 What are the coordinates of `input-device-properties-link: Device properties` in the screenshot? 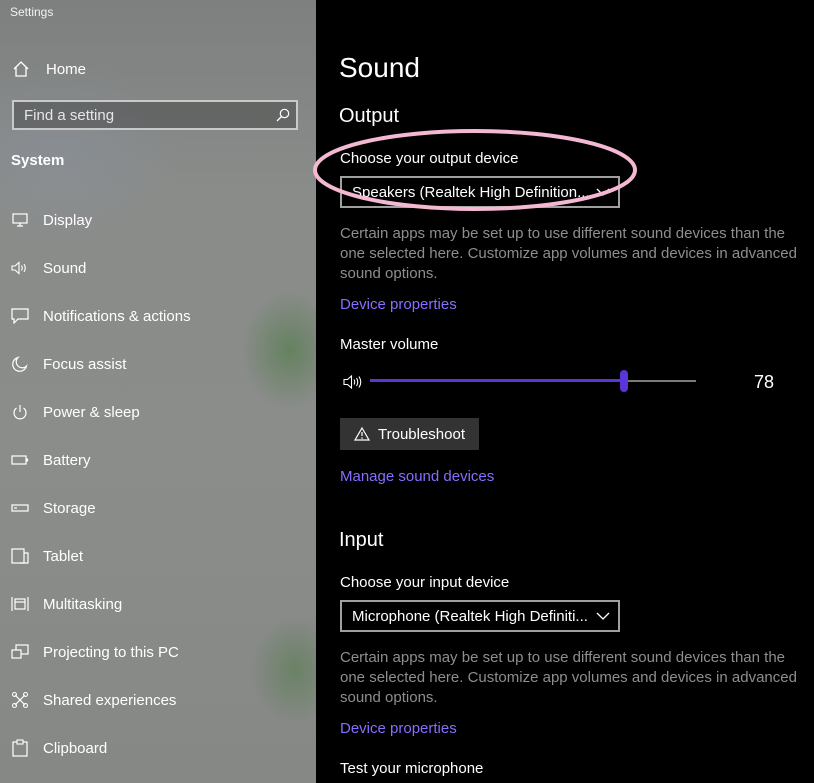 It's located at (398, 728).